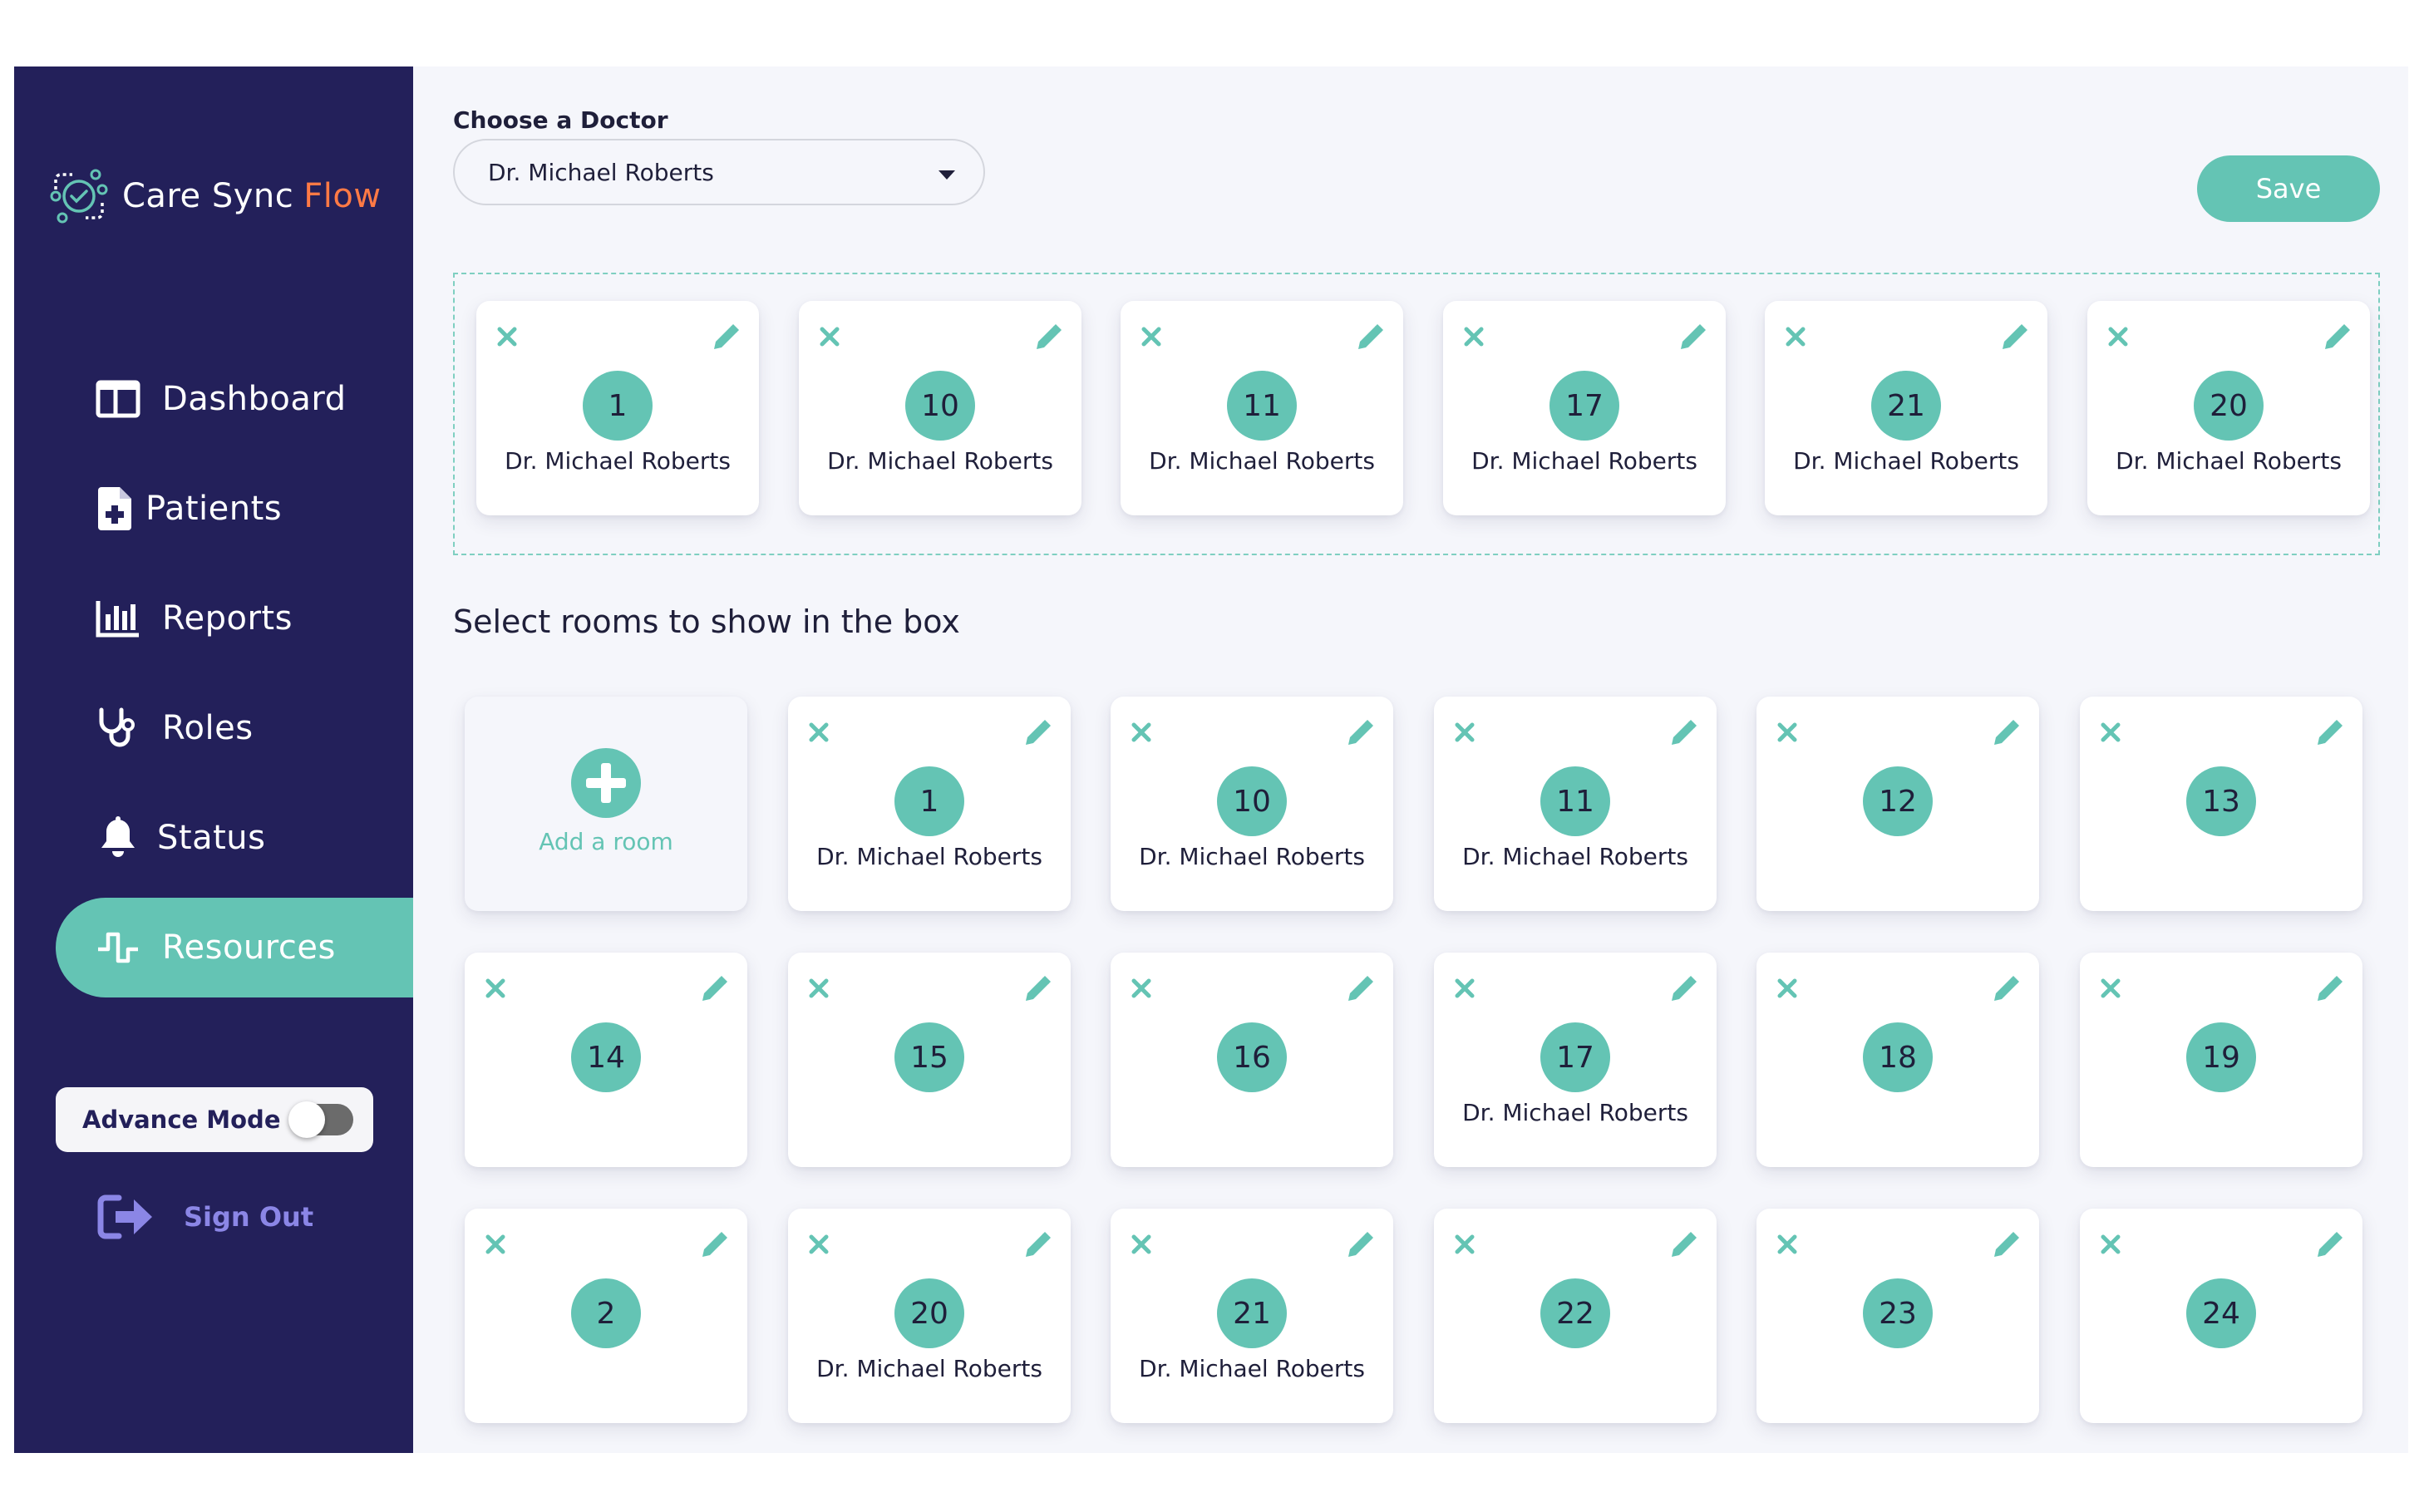 This screenshot has width=2419, height=1512. Describe the element at coordinates (1252, 1313) in the screenshot. I see `room-number-badge: 21` at that location.